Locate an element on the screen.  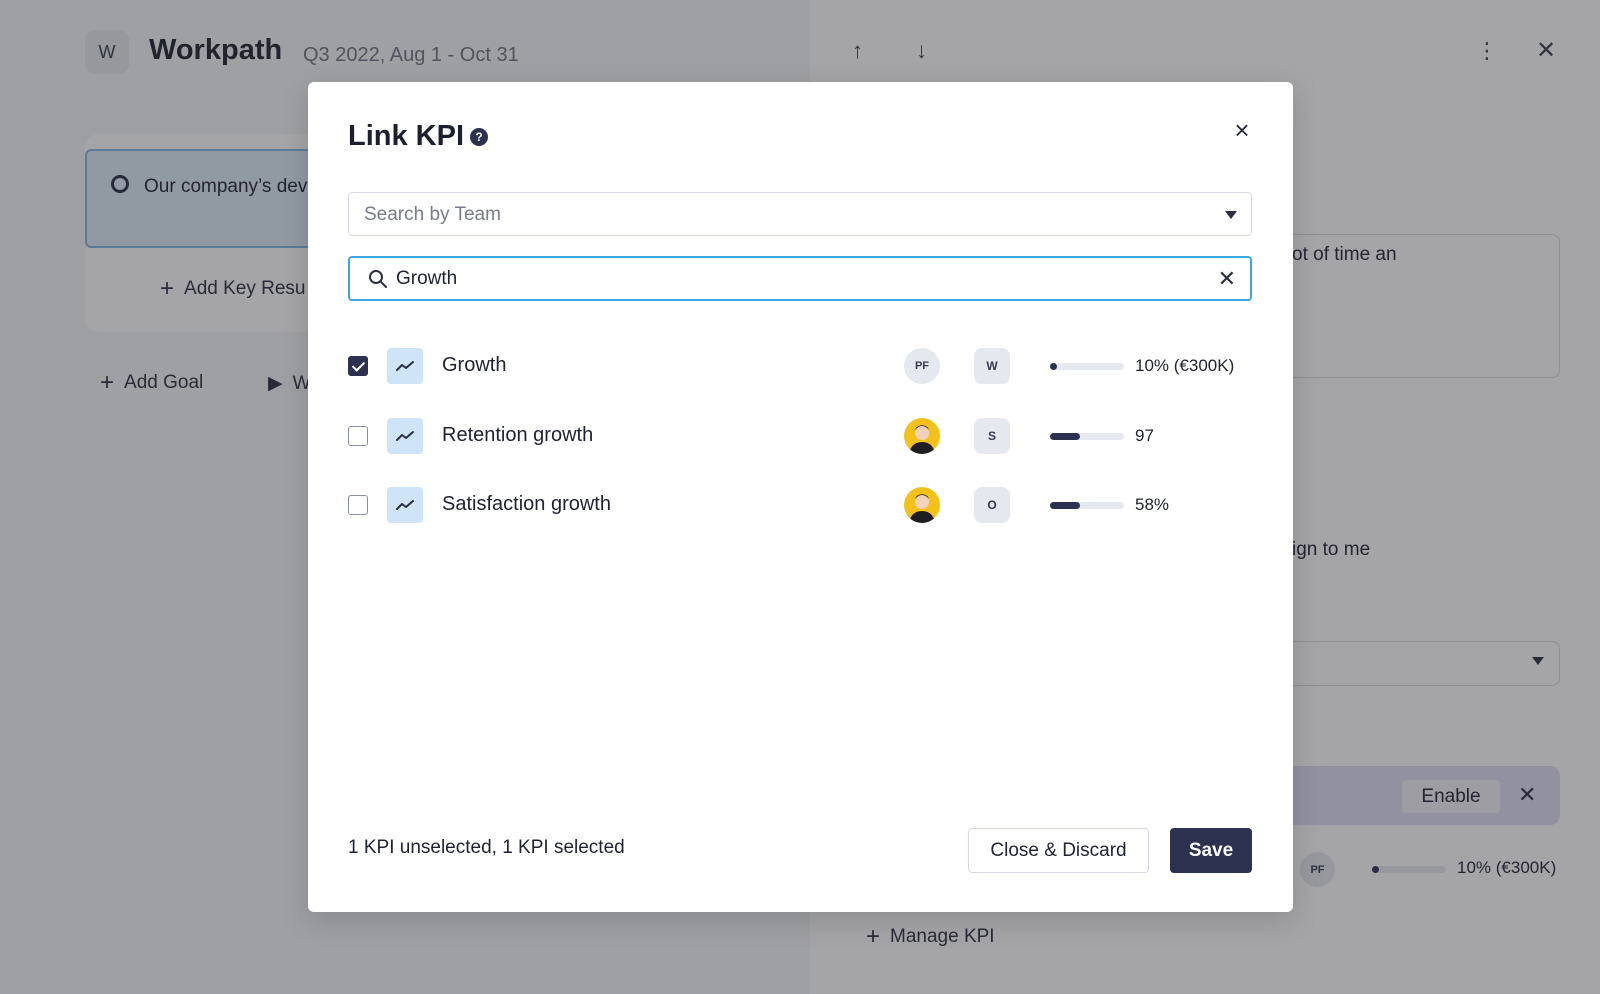
search-icon is located at coordinates (378, 279).